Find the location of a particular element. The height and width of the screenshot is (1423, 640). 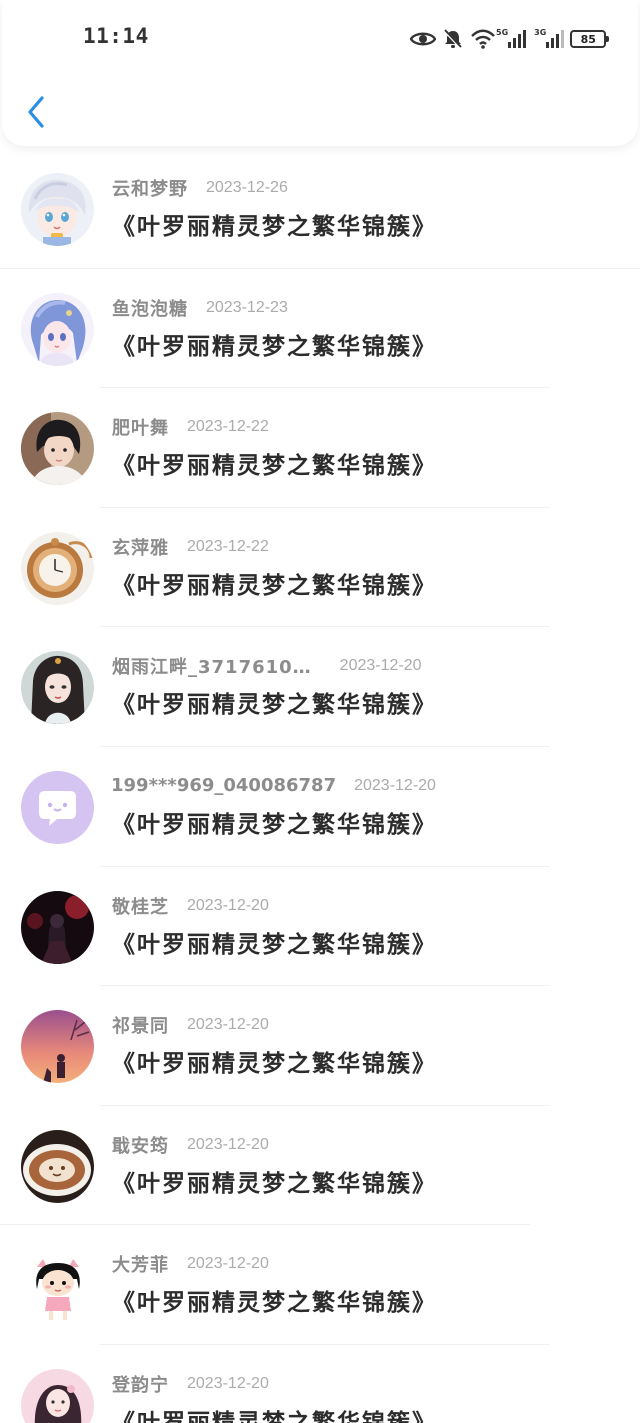

item-meta: 烟雨江畔_3717610… 2023-12-20 is located at coordinates (267, 666).